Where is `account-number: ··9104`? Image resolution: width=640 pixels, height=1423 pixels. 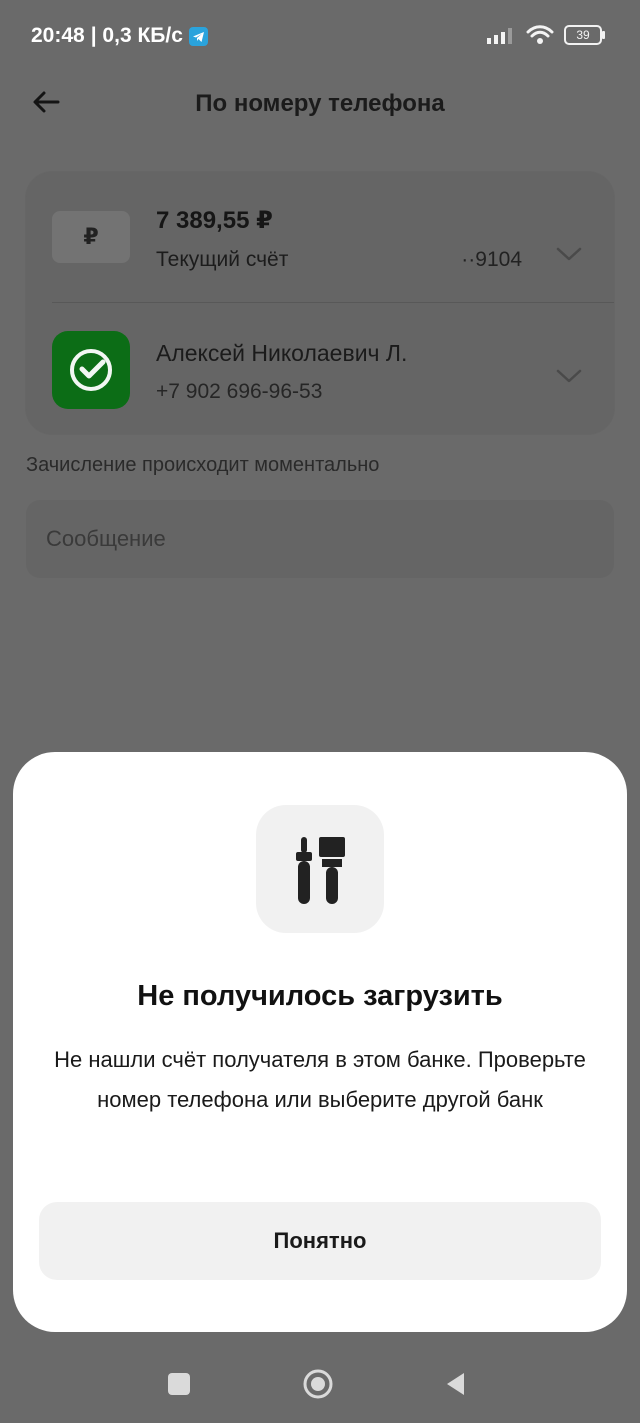
account-number: ··9104 is located at coordinates (491, 259).